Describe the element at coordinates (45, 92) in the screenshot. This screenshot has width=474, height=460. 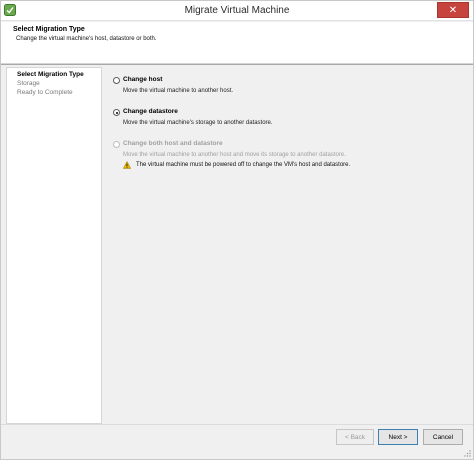
I see `step-ready-to-complete: Ready to Complete` at that location.